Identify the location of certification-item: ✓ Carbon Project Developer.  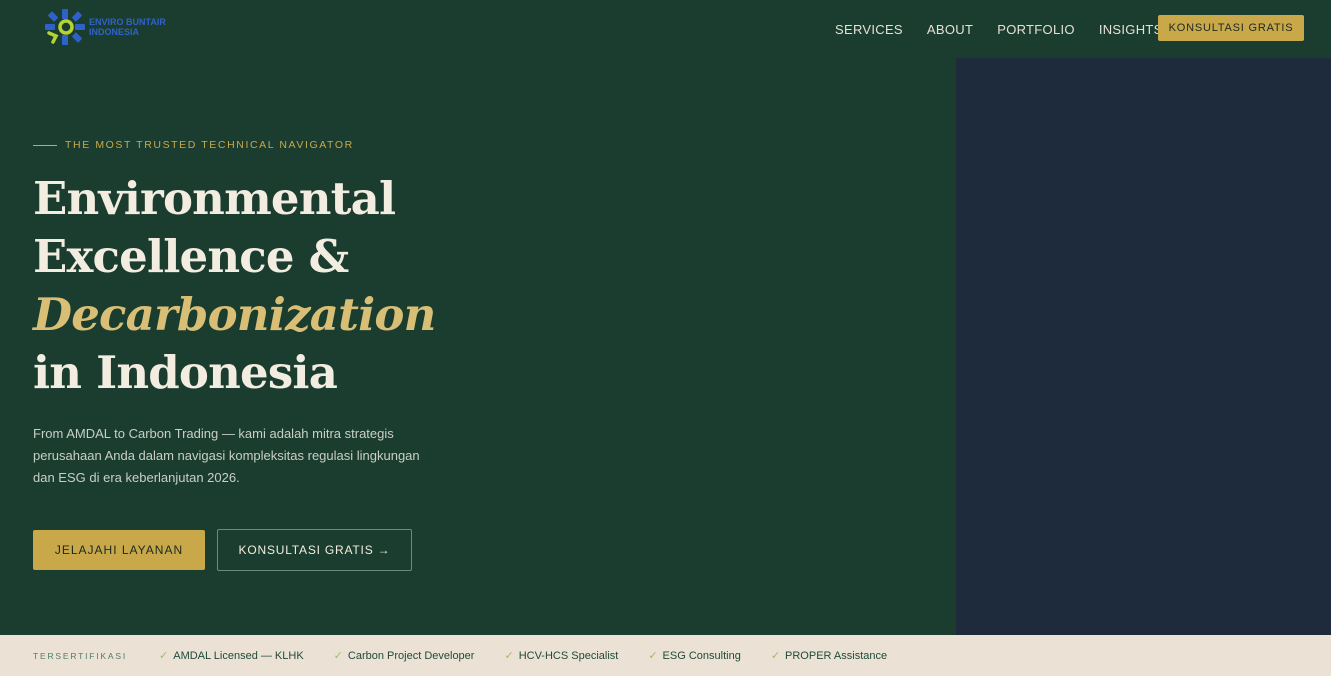
(404, 656).